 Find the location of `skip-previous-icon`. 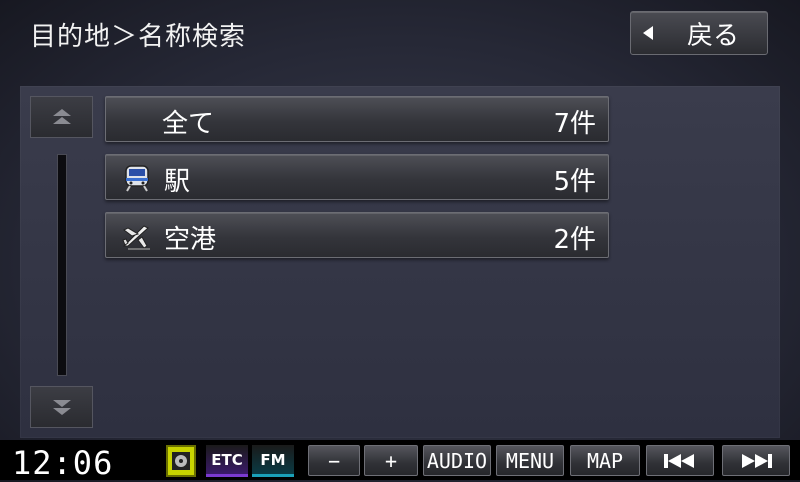

skip-previous-icon is located at coordinates (679, 460).